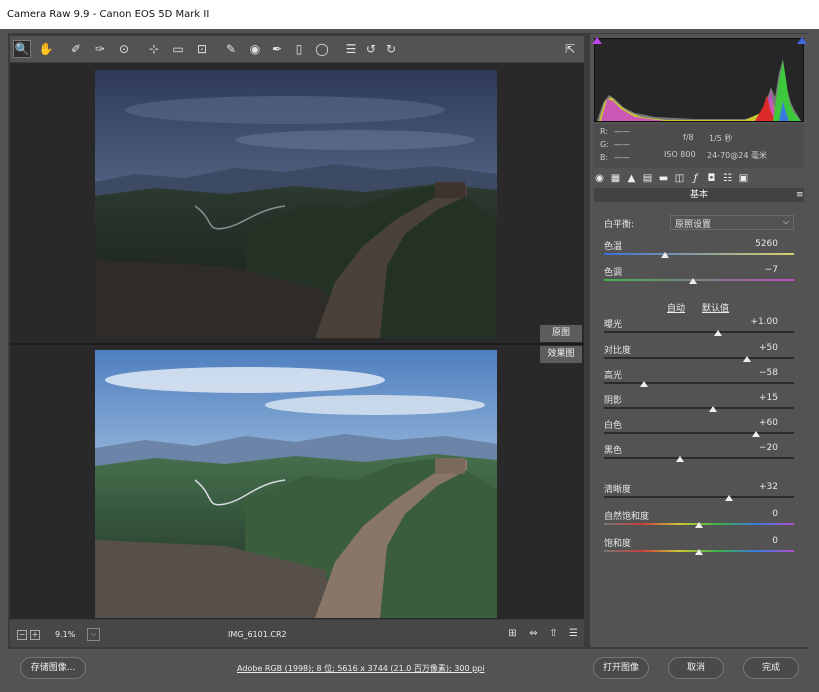 The height and width of the screenshot is (692, 819). What do you see at coordinates (22, 49) in the screenshot?
I see `zoom-tool-icon: 🔍` at bounding box center [22, 49].